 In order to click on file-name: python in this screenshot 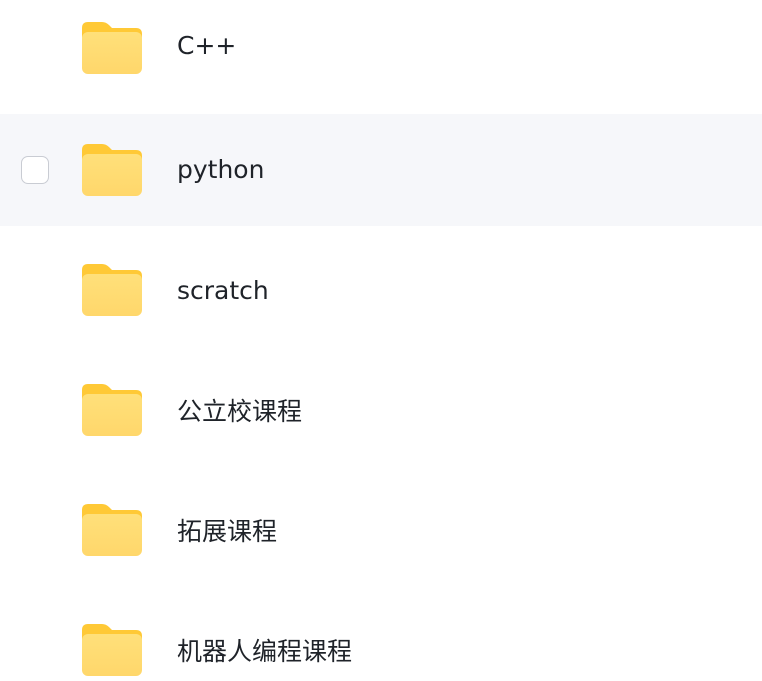, I will do `click(220, 170)`.